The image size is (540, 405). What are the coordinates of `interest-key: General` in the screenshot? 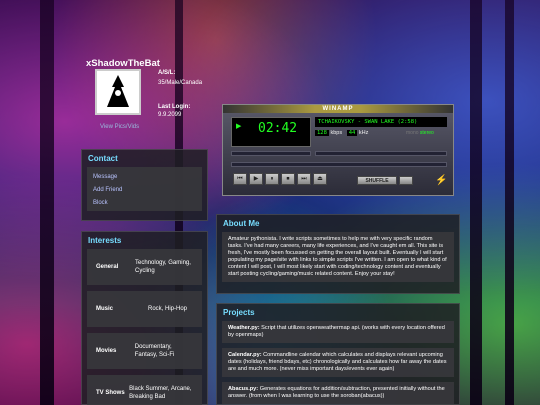 It's located at (107, 267).